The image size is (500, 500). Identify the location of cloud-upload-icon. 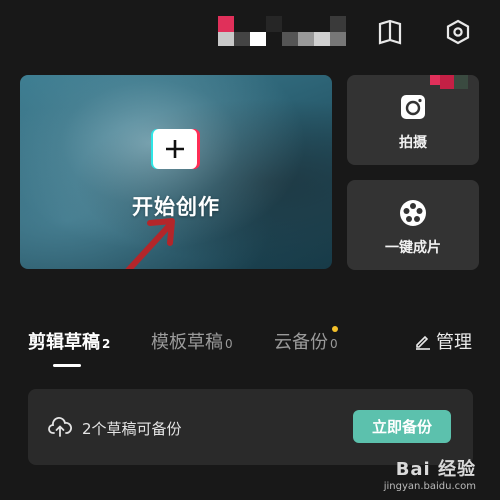
(60, 427).